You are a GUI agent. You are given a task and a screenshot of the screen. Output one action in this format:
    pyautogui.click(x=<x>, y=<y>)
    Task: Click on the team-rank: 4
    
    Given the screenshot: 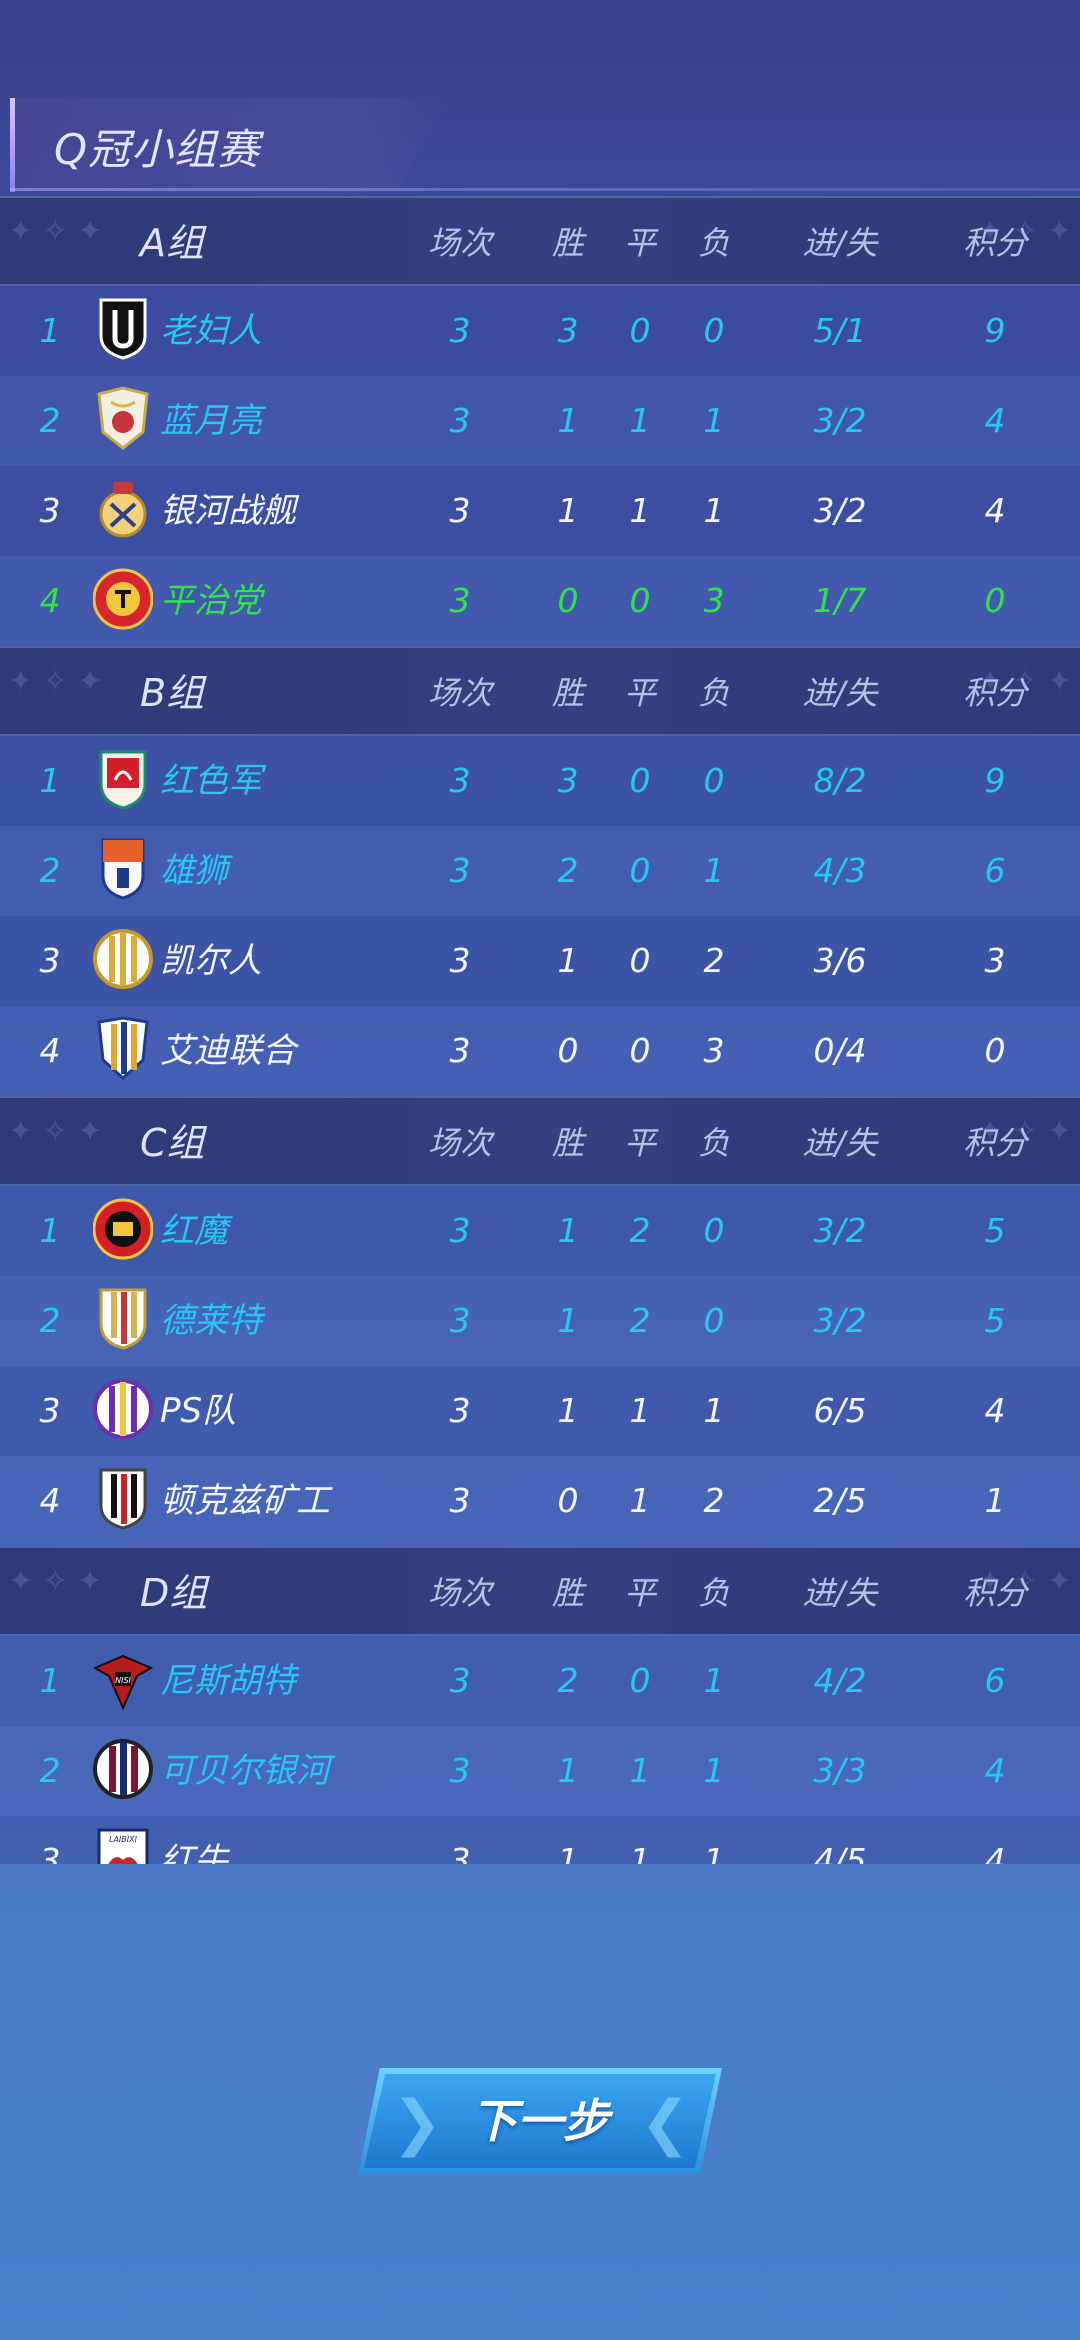 What is the action you would take?
    pyautogui.click(x=50, y=1500)
    